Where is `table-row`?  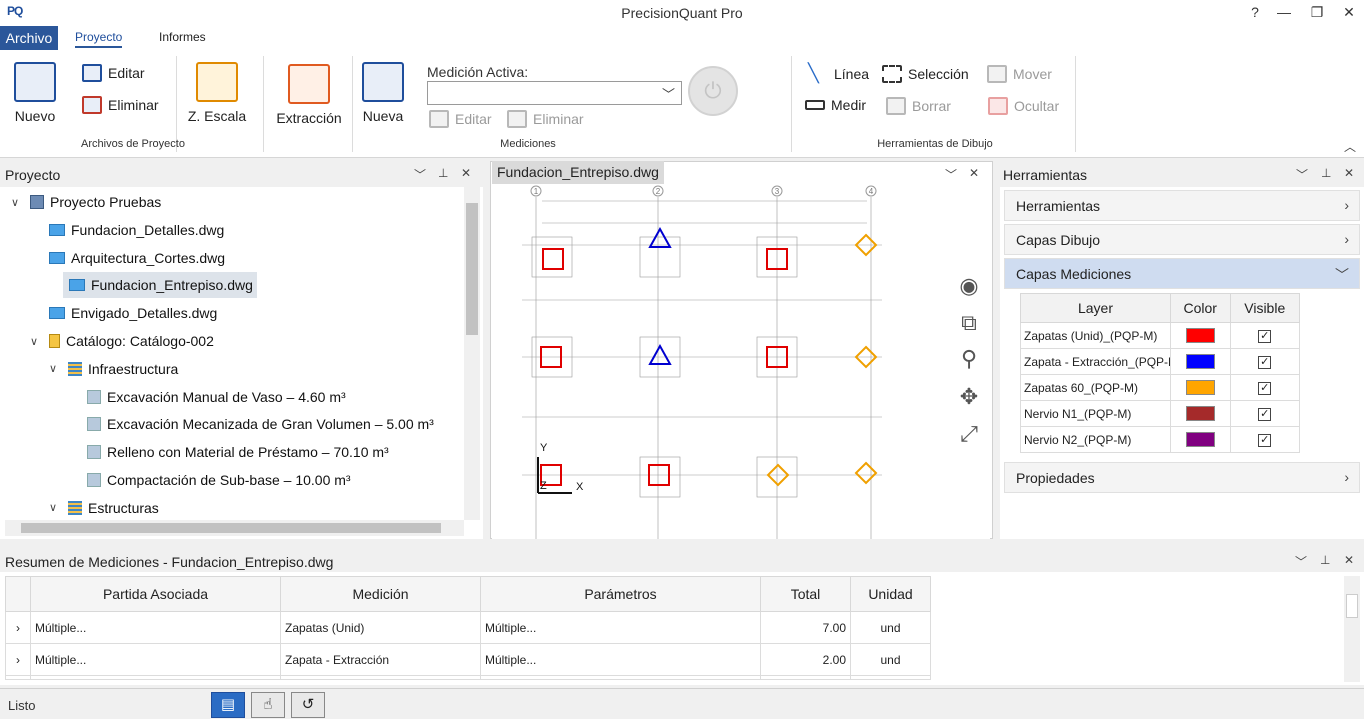
table-row is located at coordinates (468, 677).